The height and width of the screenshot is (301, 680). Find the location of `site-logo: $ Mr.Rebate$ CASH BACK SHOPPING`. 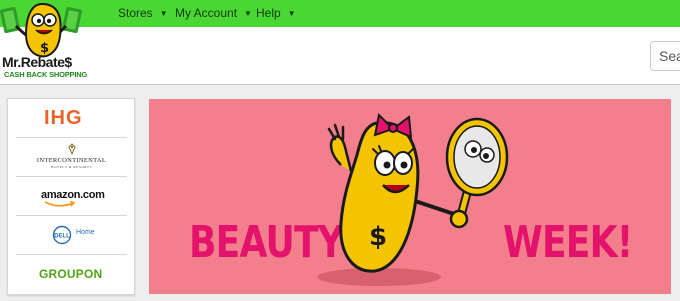

site-logo: $ Mr.Rebate$ CASH BACK SHOPPING is located at coordinates (45, 42).